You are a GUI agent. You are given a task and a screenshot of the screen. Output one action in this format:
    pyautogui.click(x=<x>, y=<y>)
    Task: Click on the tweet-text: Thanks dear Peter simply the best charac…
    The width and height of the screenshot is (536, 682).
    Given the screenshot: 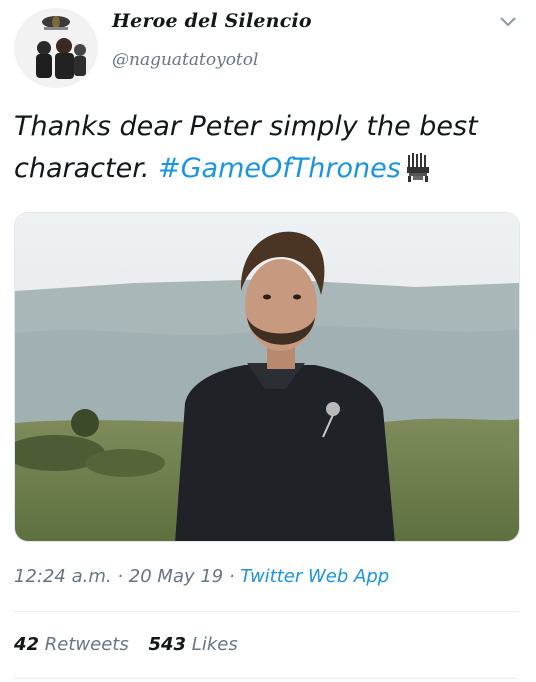 What is the action you would take?
    pyautogui.click(x=269, y=148)
    